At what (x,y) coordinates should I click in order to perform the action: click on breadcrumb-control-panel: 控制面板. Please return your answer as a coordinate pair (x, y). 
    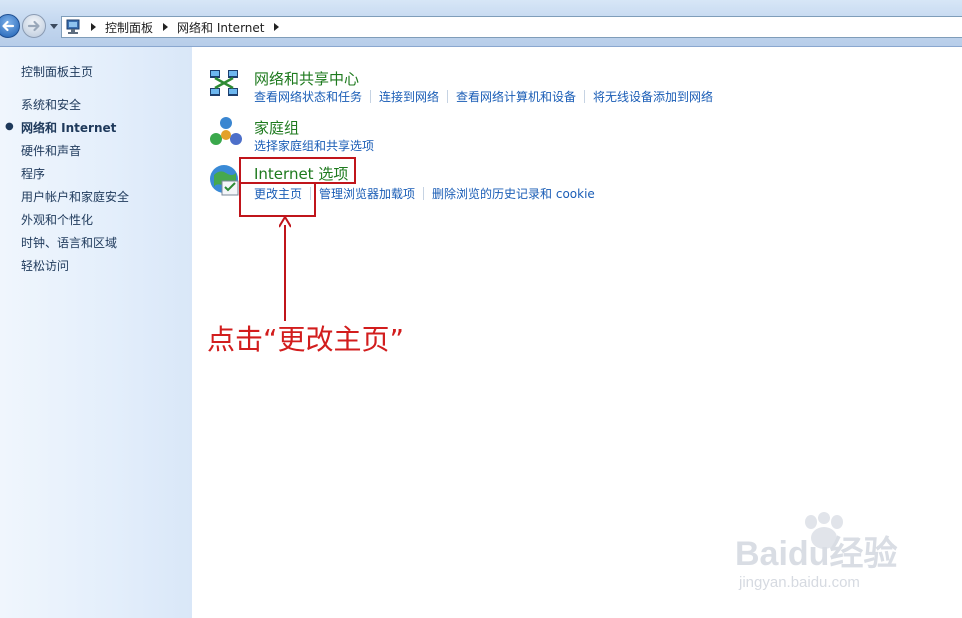
    Looking at the image, I should click on (129, 27).